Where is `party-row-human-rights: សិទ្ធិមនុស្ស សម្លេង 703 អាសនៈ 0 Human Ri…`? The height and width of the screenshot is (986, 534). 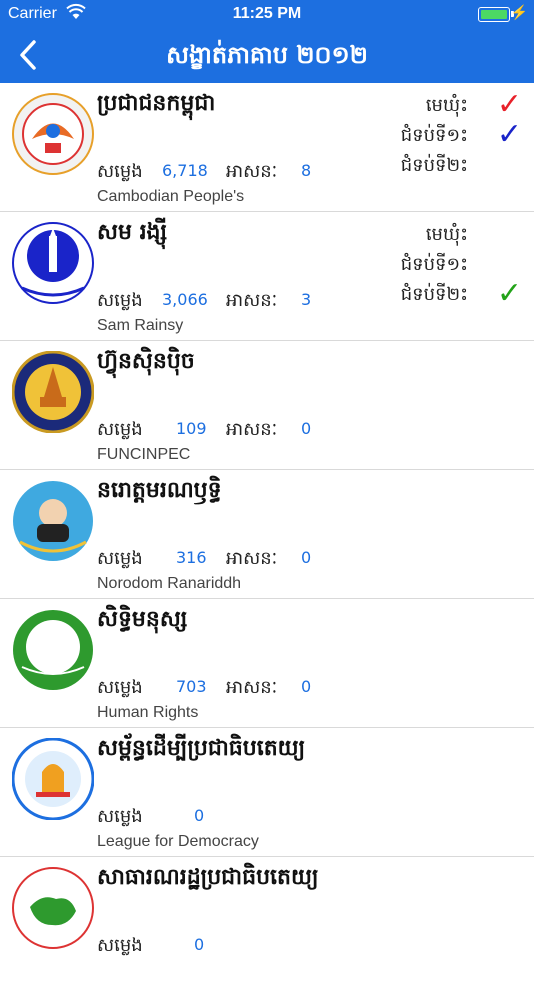
party-row-human-rights: សិទ្ធិមនុស្ស សម្លេង 703 អាសនៈ 0 Human Ri… is located at coordinates (267, 663).